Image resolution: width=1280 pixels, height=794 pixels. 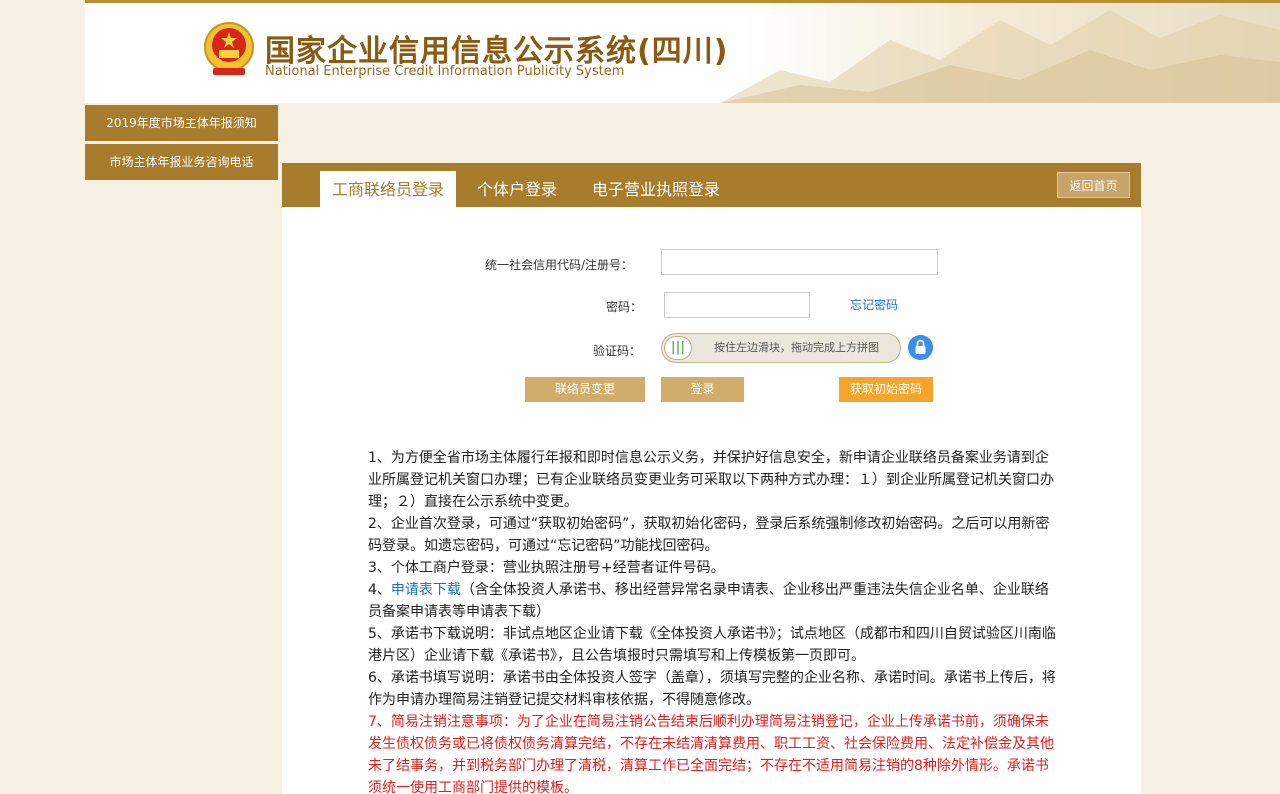 I want to click on slider-handle-icon: |||, so click(x=678, y=348).